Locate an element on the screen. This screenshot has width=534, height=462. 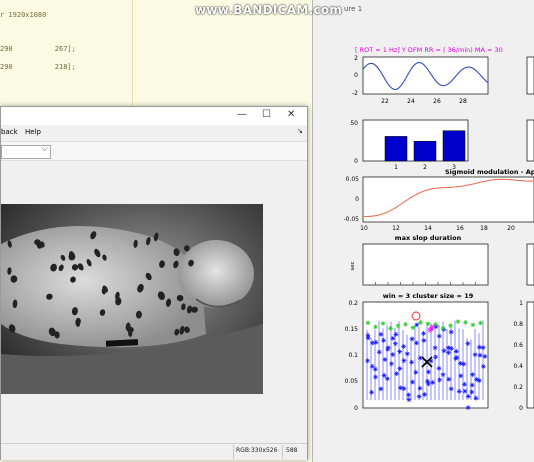
viewer-titlebar: — ☐ ✕ is located at coordinates (154, 116).